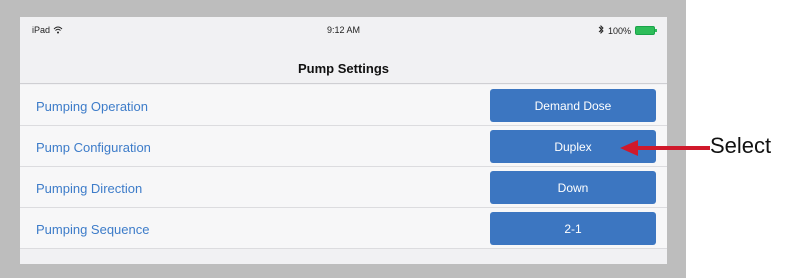 This screenshot has height=278, width=796. I want to click on status-right: 100%, so click(627, 30).